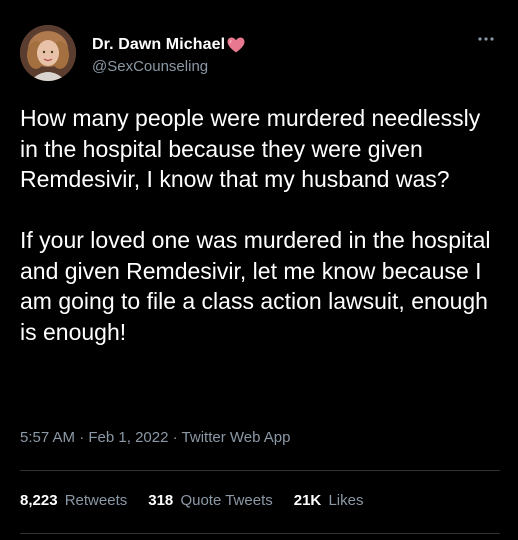 The height and width of the screenshot is (540, 518). Describe the element at coordinates (128, 437) in the screenshot. I see `tweet-date: Feb 1, 2022` at that location.